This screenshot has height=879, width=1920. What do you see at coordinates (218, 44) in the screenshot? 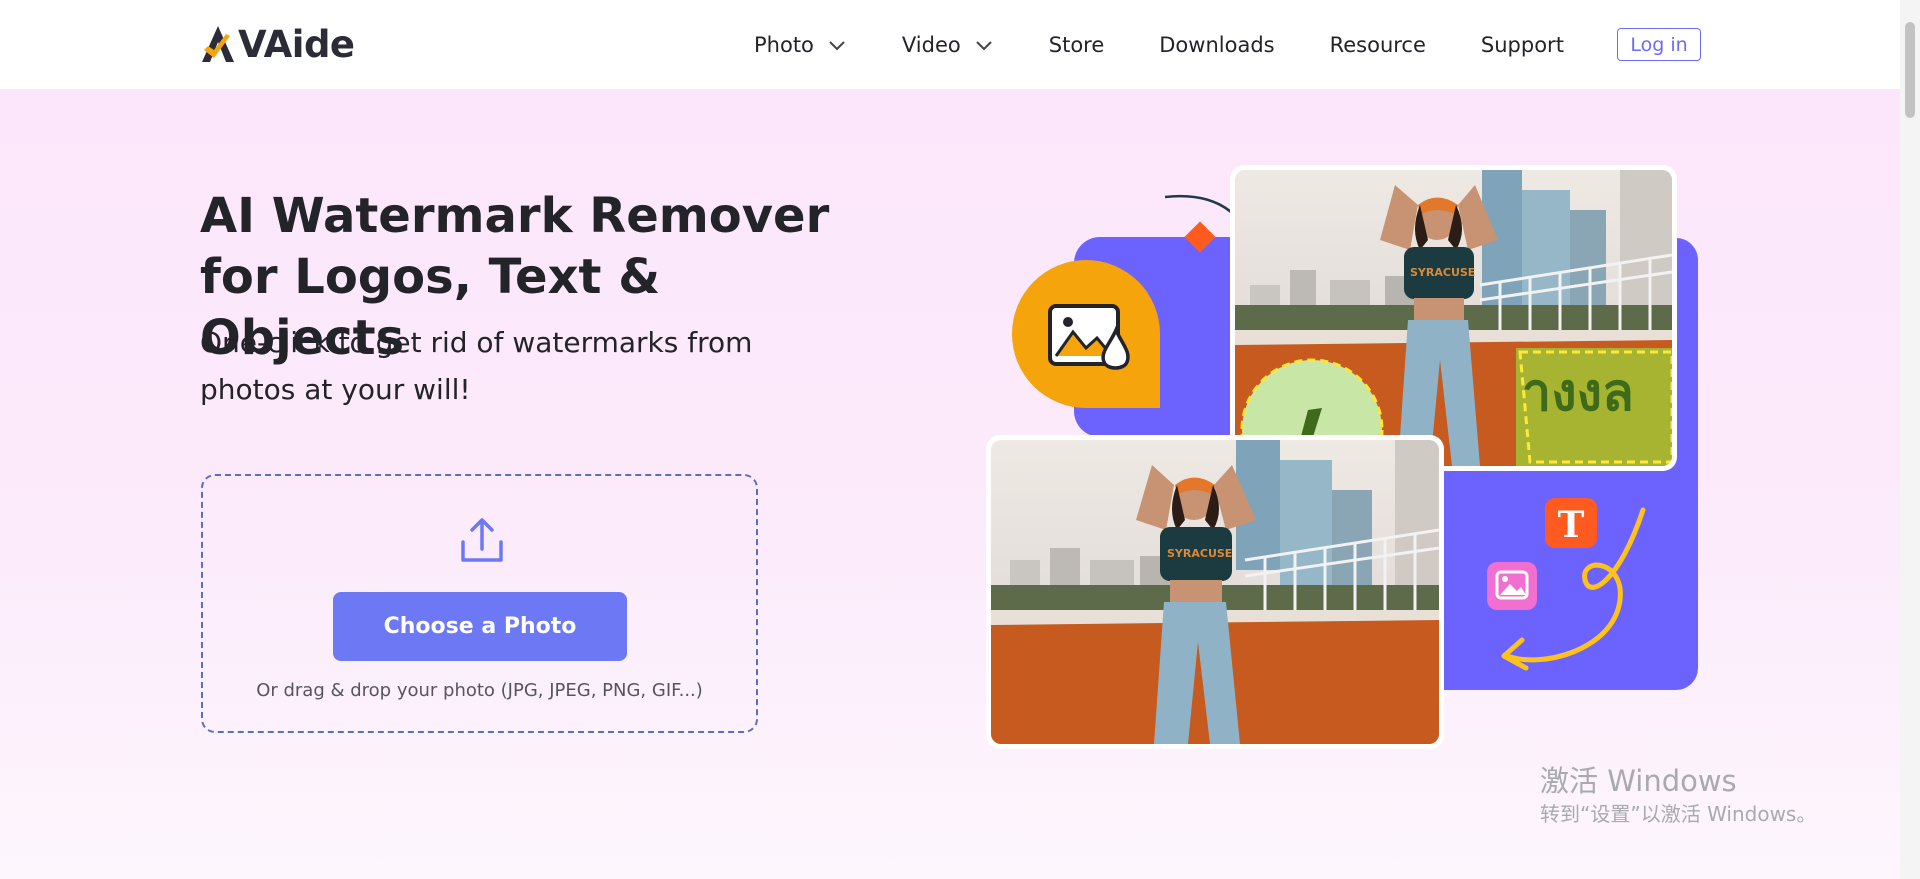
I see `logo-a-icon` at bounding box center [218, 44].